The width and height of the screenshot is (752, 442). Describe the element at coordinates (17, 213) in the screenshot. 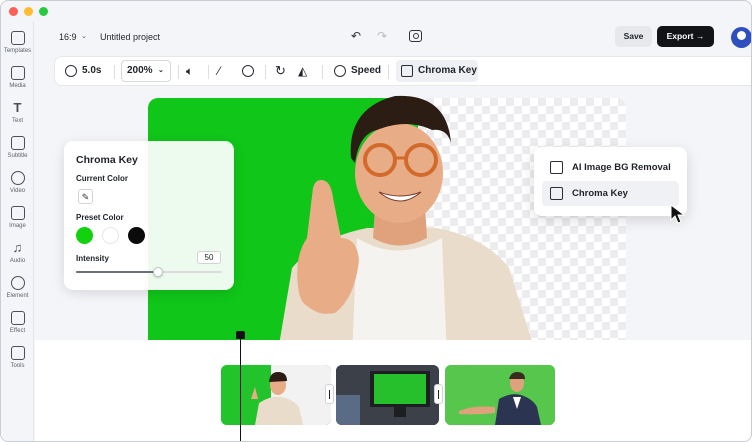

I see `image-icon` at that location.